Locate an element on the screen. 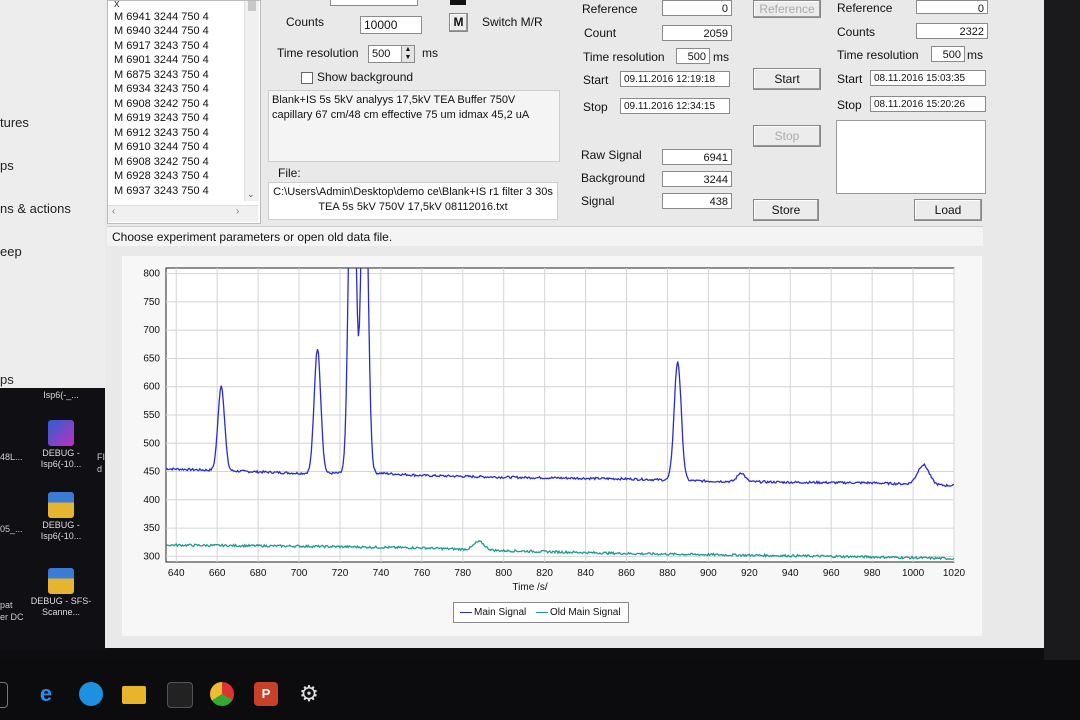 The width and height of the screenshot is (1080, 720). stop-label: Stop is located at coordinates (595, 107).